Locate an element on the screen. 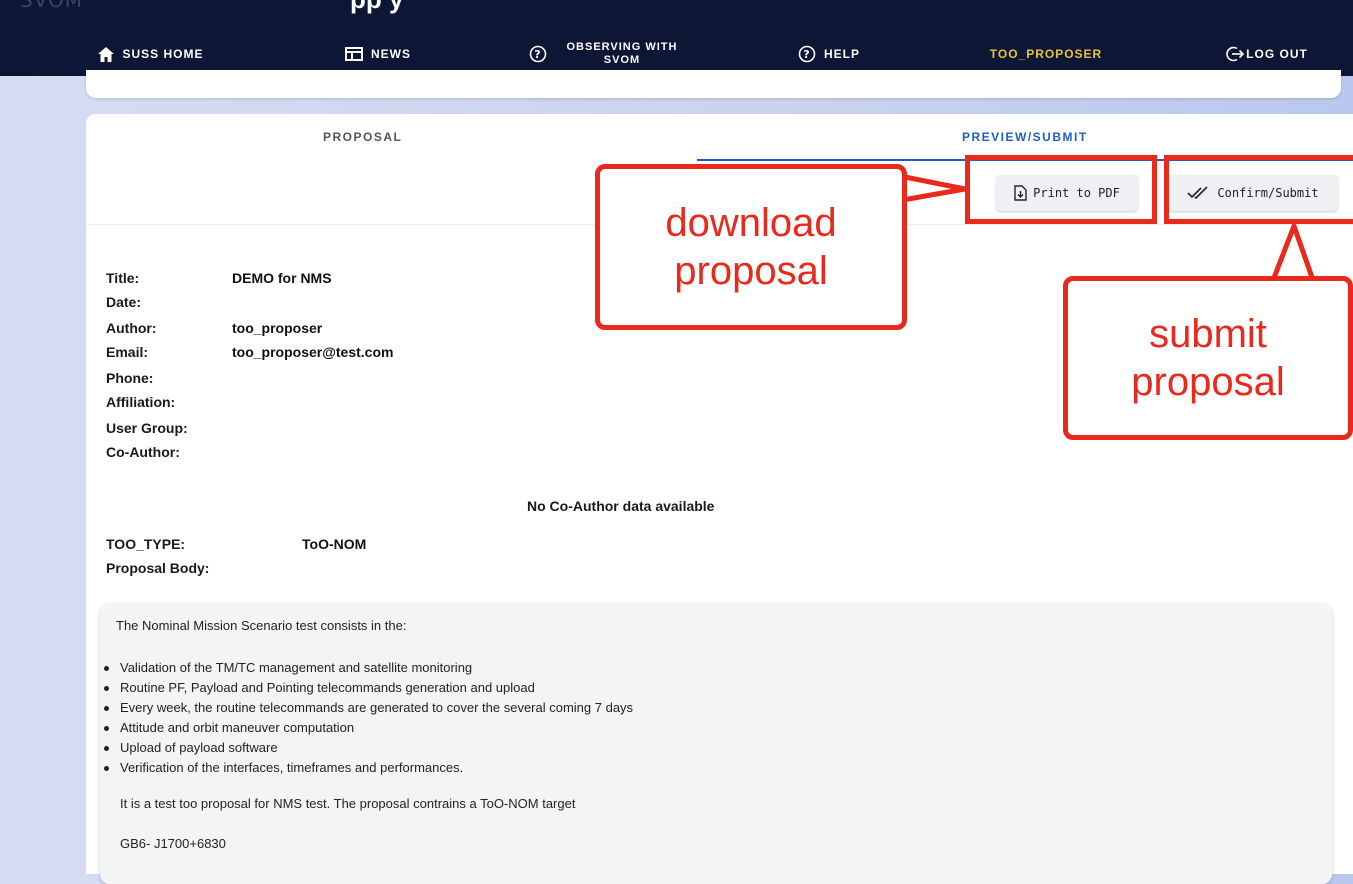  callout-text: submit proposal is located at coordinates (1208, 358).